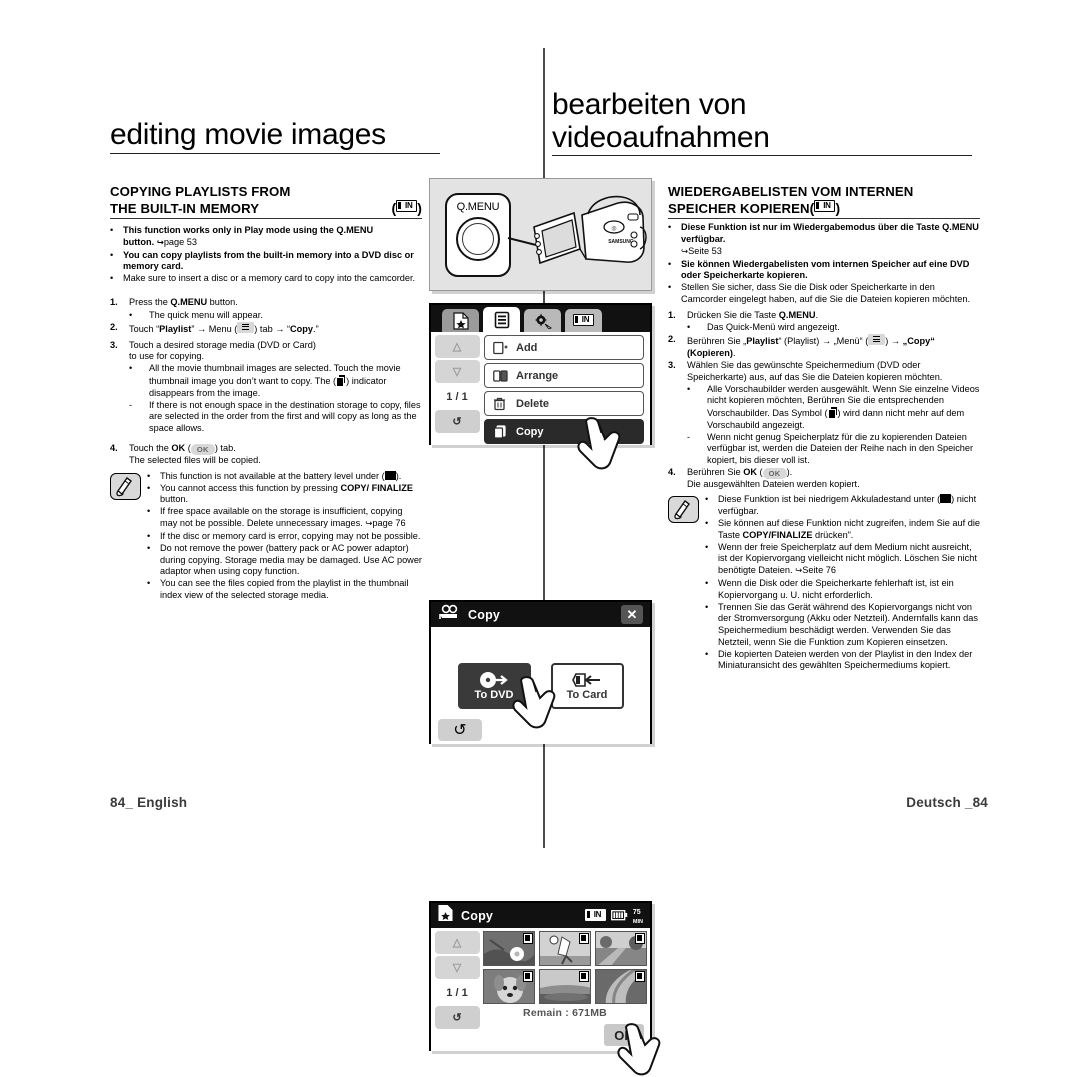 This screenshot has height=1077, width=1080. What do you see at coordinates (649, 104) in the screenshot?
I see `page-title-german-line1: bearbeiten von` at bounding box center [649, 104].